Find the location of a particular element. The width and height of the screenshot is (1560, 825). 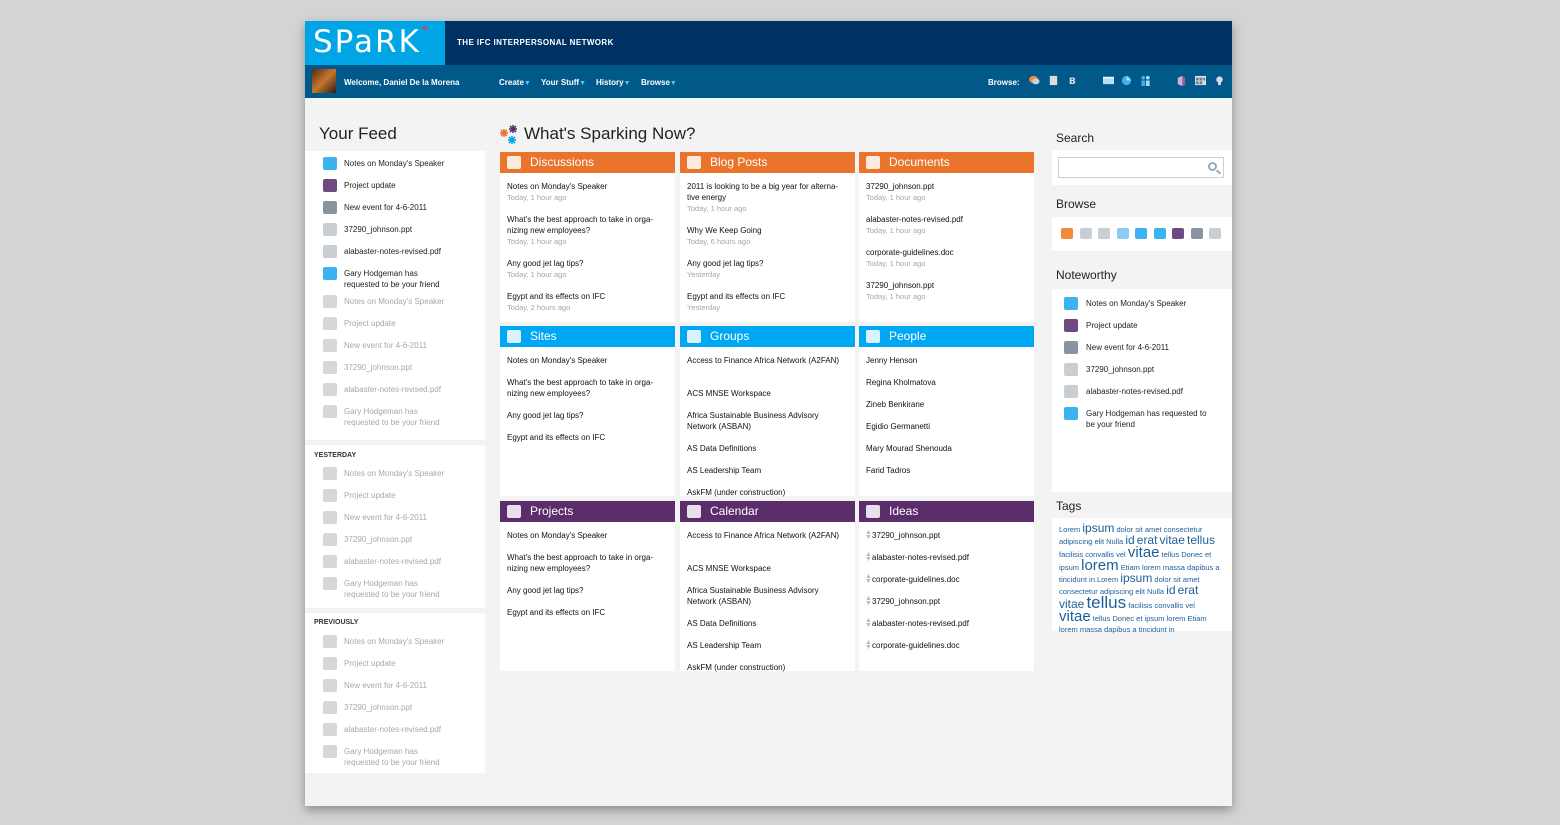

list-item: Any good jet lag tips? Today, 1 hour ago is located at coordinates (588, 269).